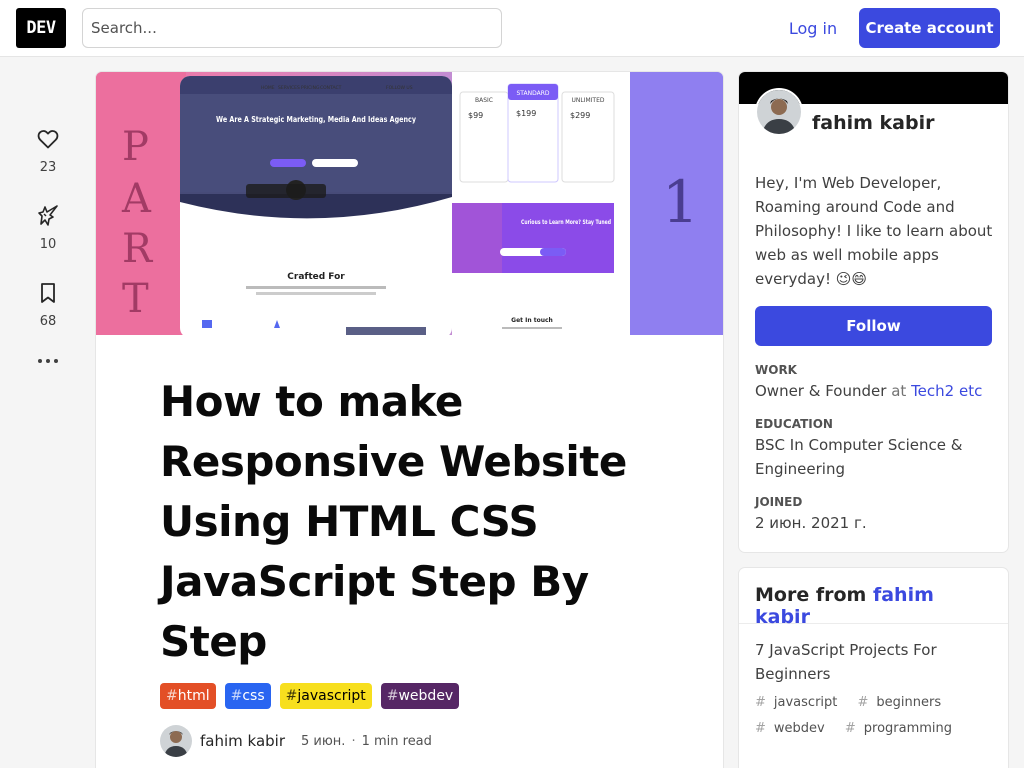 The image size is (1024, 768). What do you see at coordinates (242, 741) in the screenshot?
I see `author-name: fahim kabir` at bounding box center [242, 741].